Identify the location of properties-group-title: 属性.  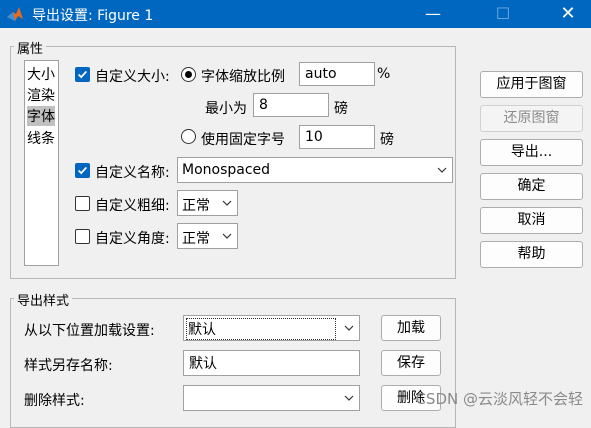
(30, 47).